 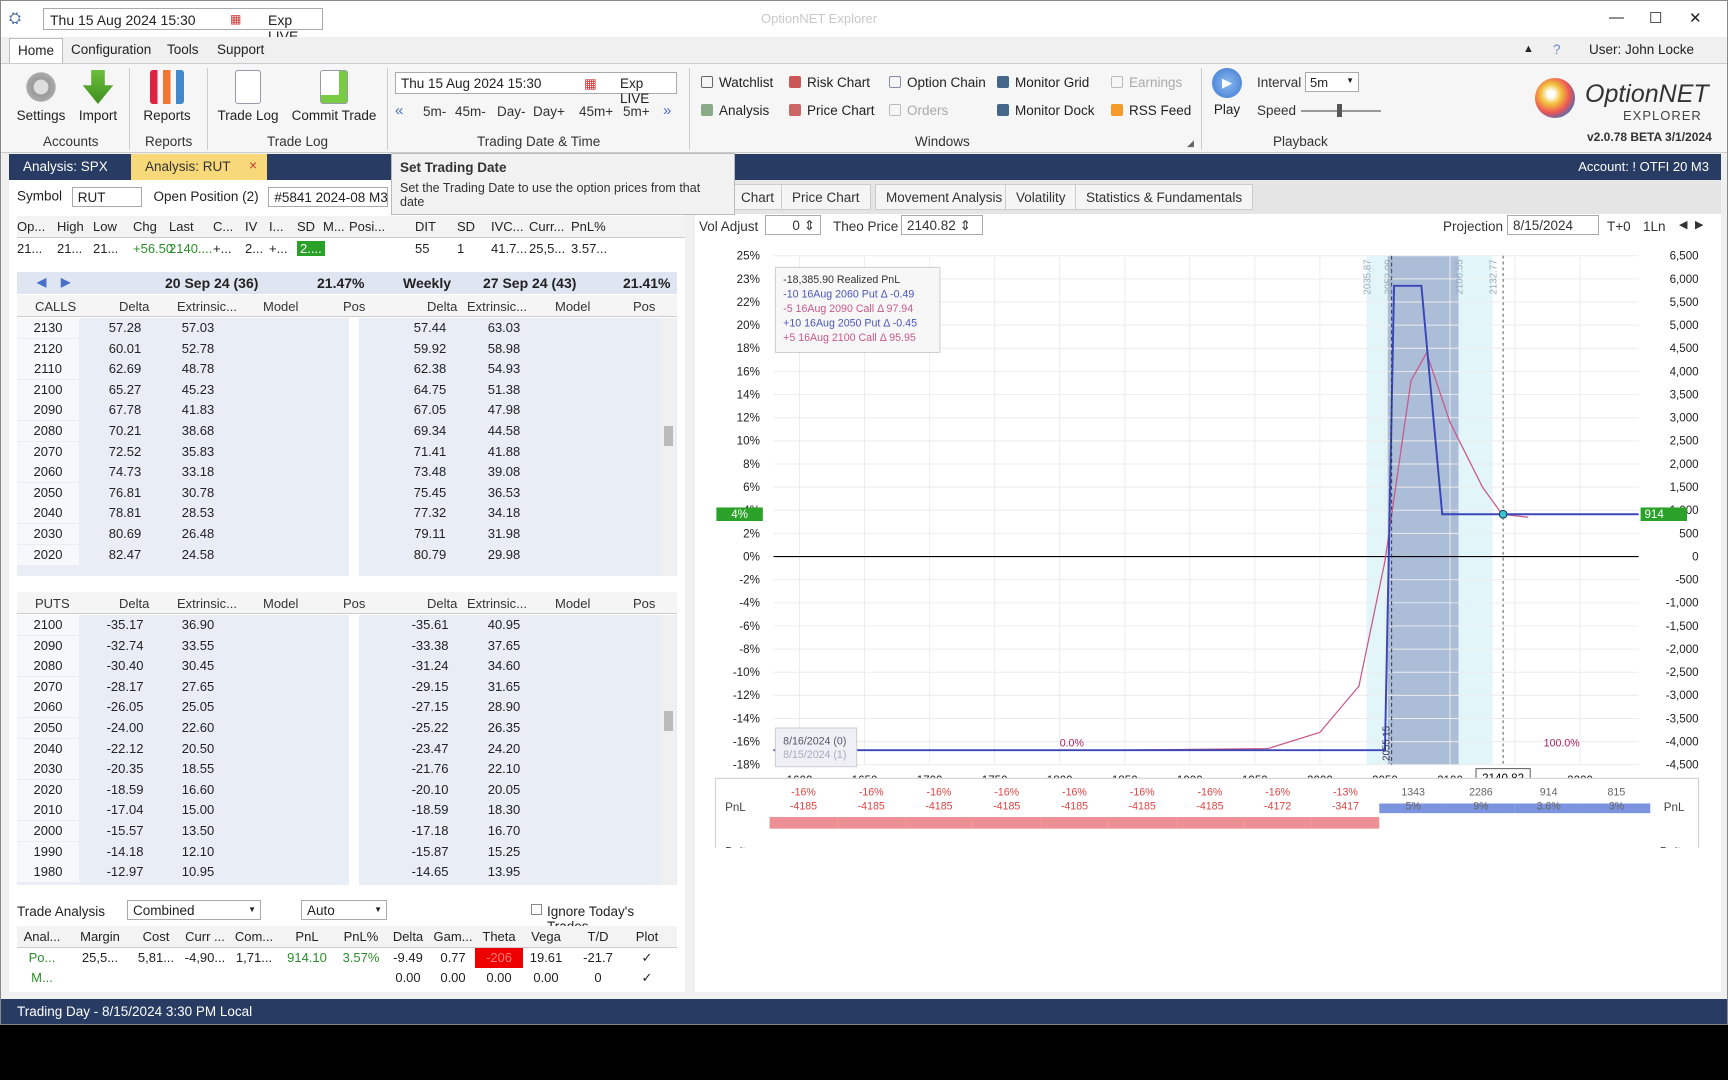 I want to click on step-45m-minus: 45m-, so click(x=470, y=111).